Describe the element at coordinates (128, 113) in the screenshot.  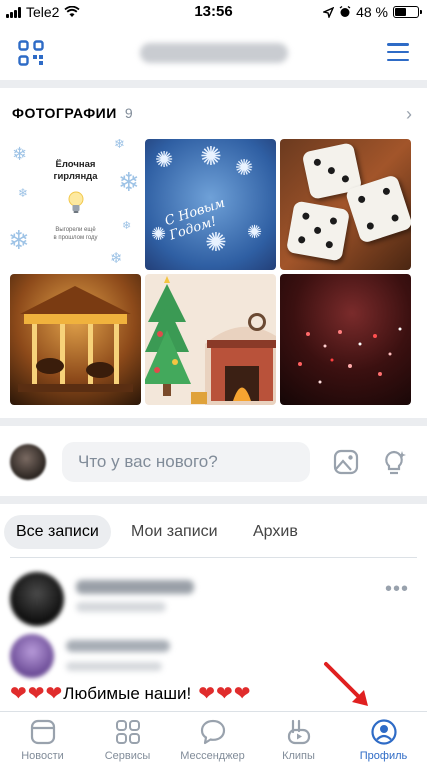
I see `photos-count: 9` at that location.